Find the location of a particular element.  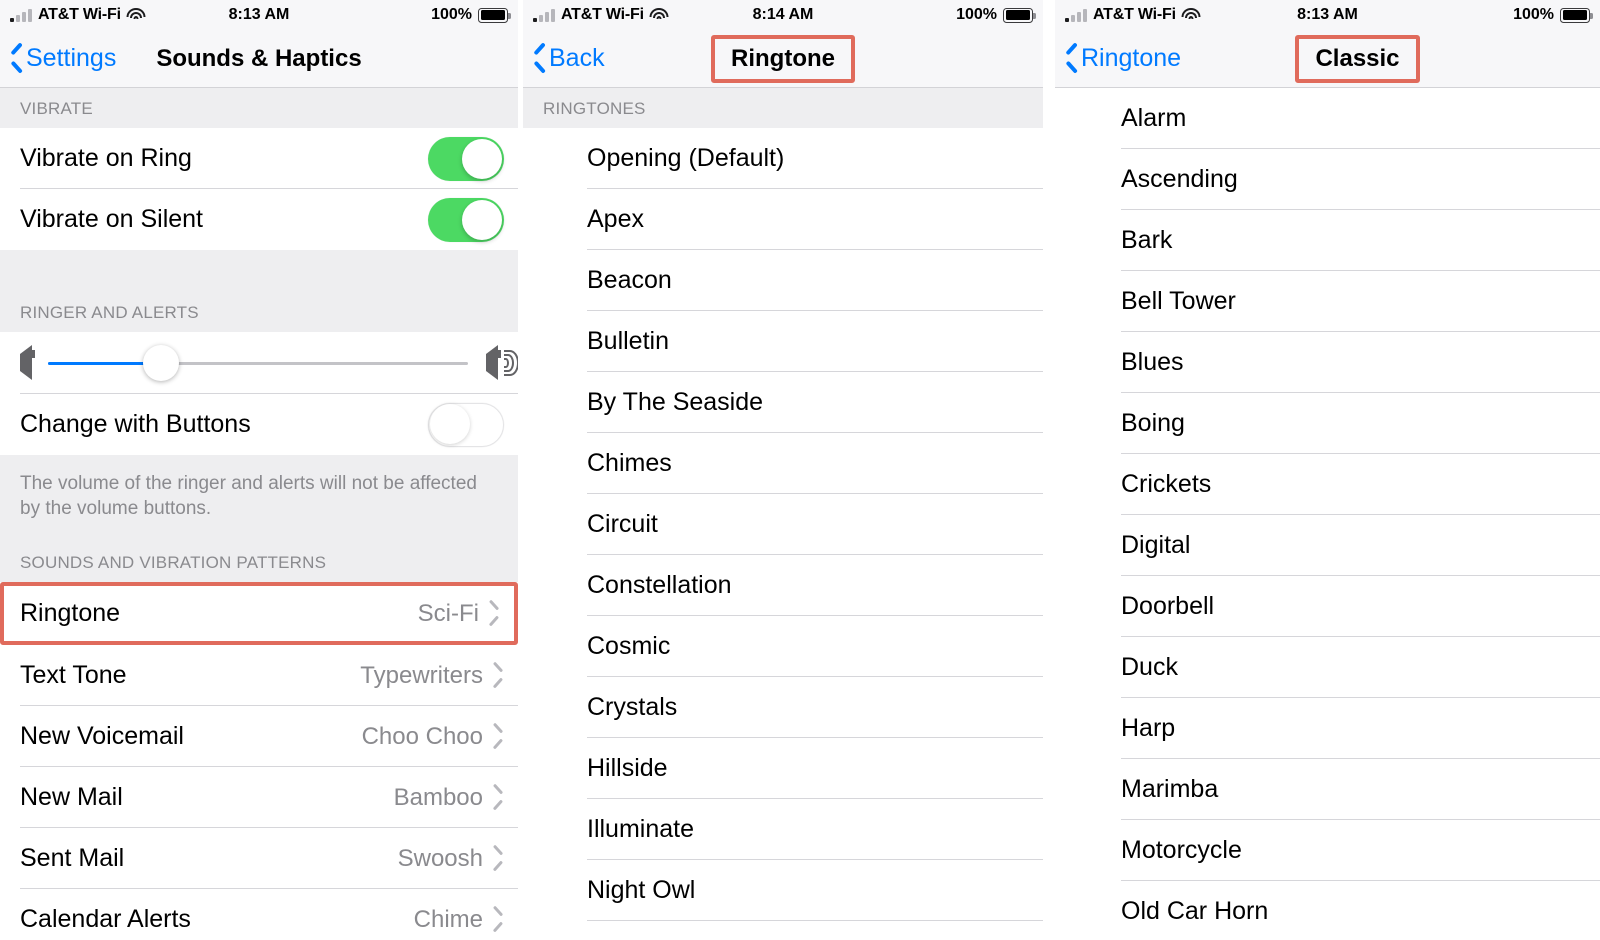

list-item: Hillside is located at coordinates (783, 768).